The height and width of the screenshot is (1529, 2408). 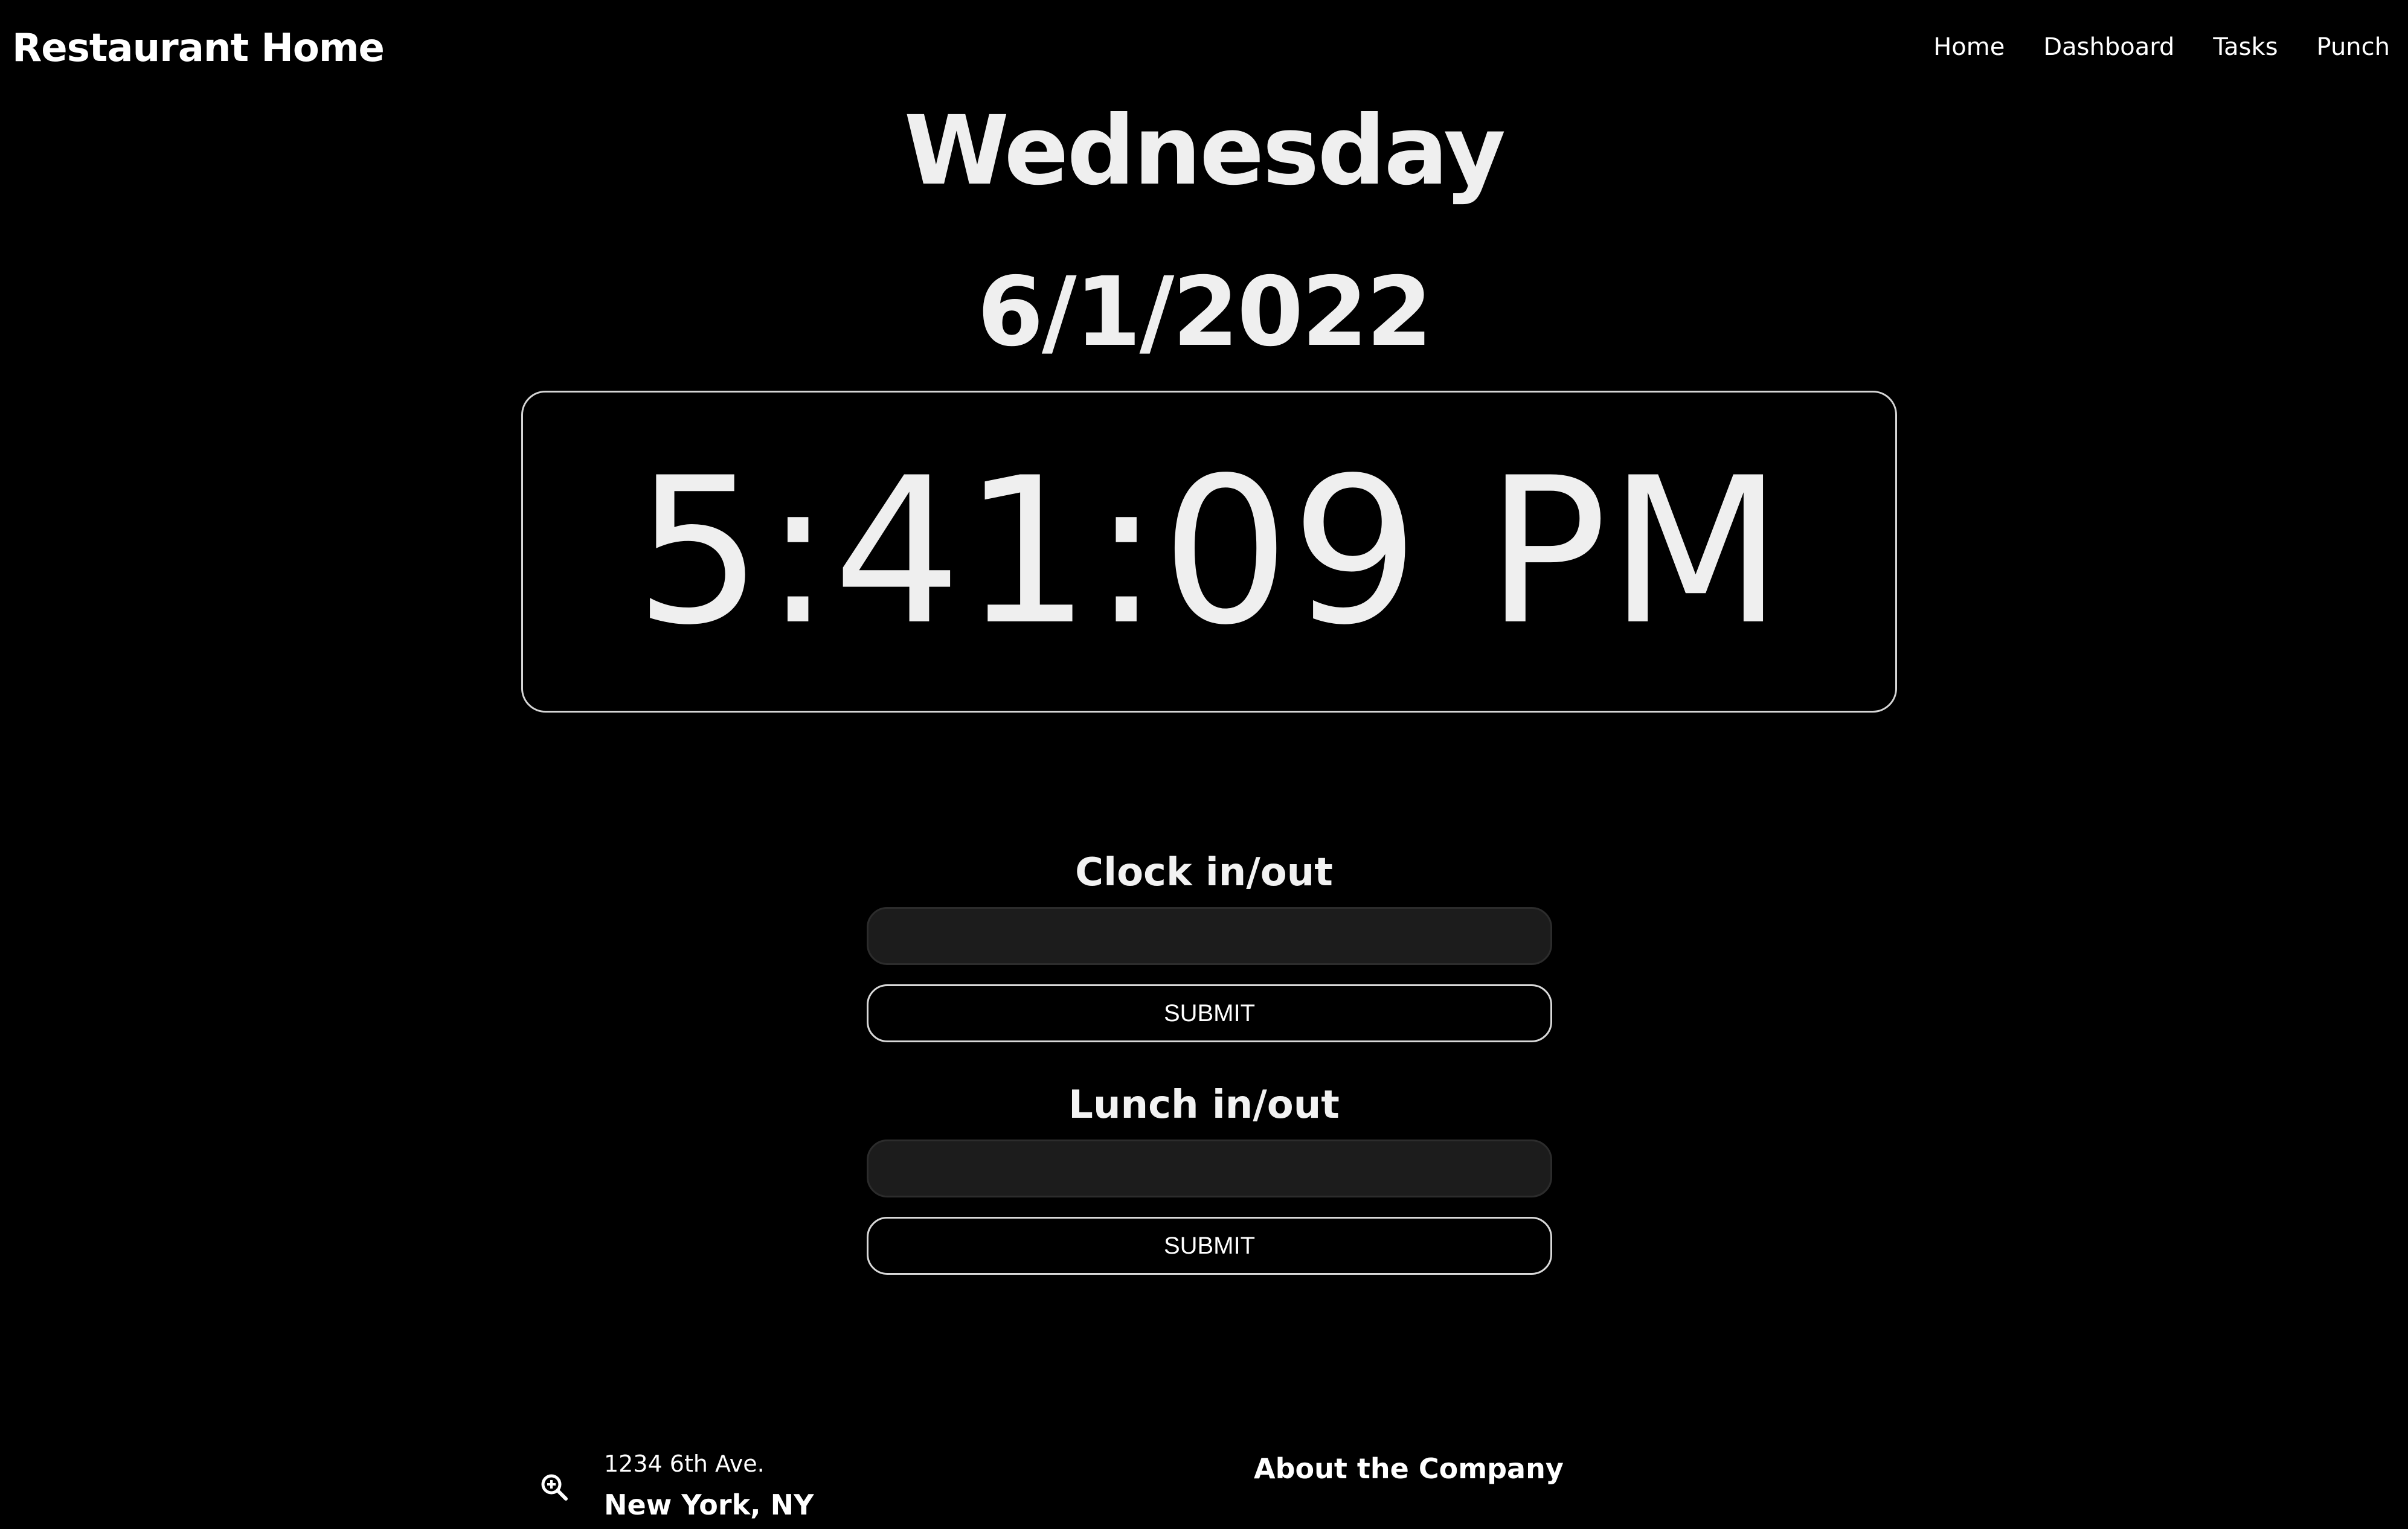 I want to click on clock-time: 5:41:09 PM, so click(x=1209, y=551).